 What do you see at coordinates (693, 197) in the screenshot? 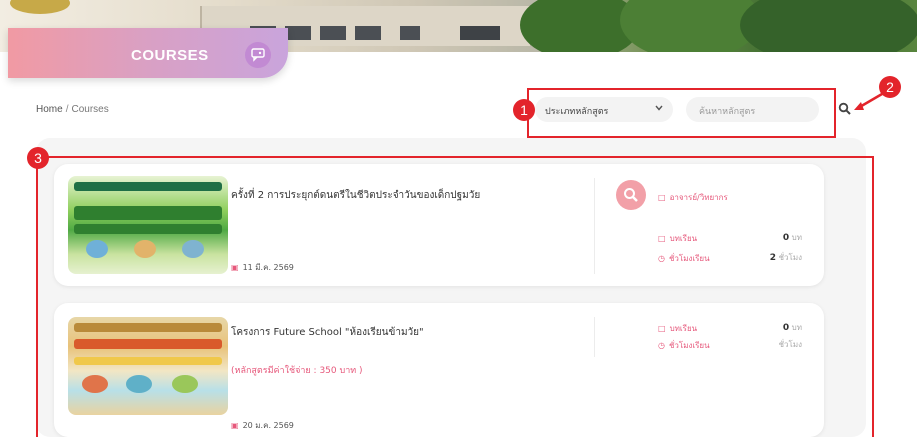
I see `teacher-link: □ อาจารย์/วิทยากร` at bounding box center [693, 197].